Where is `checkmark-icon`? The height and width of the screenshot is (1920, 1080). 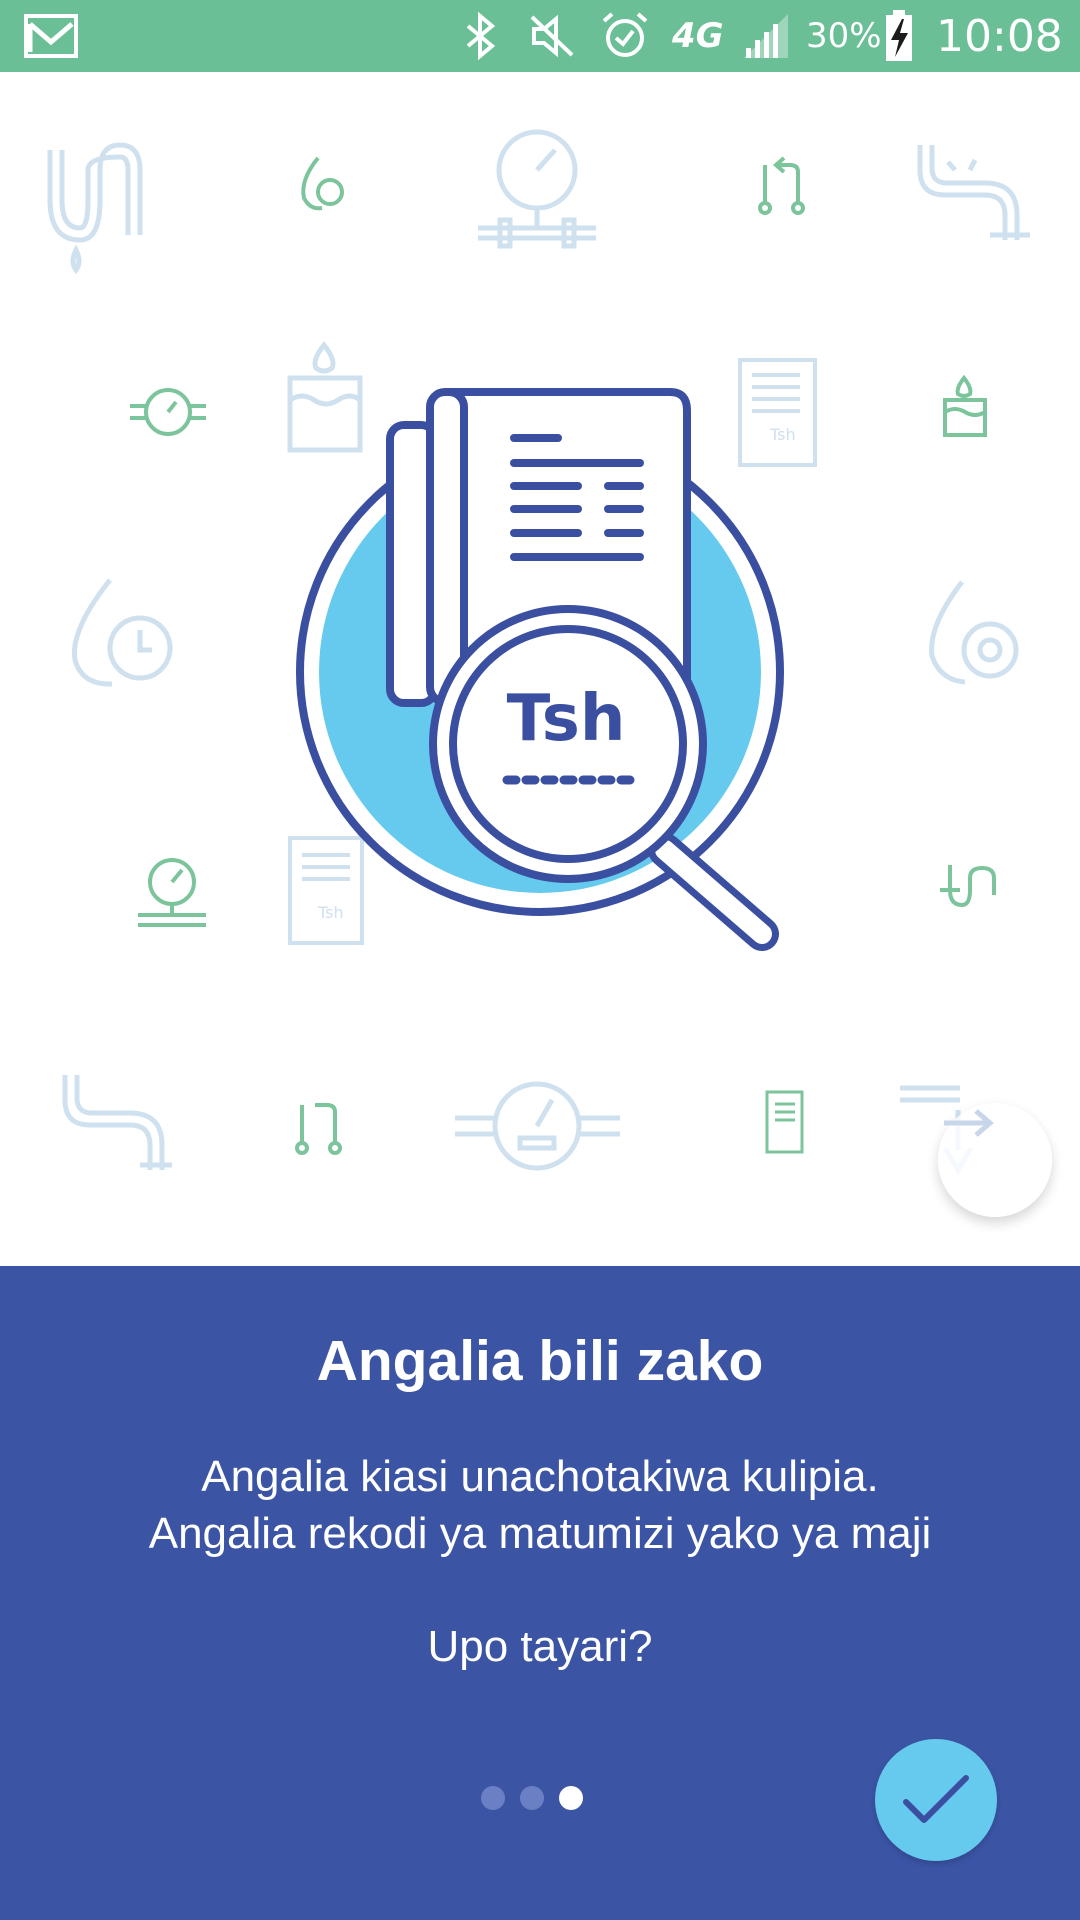
checkmark-icon is located at coordinates (936, 1799).